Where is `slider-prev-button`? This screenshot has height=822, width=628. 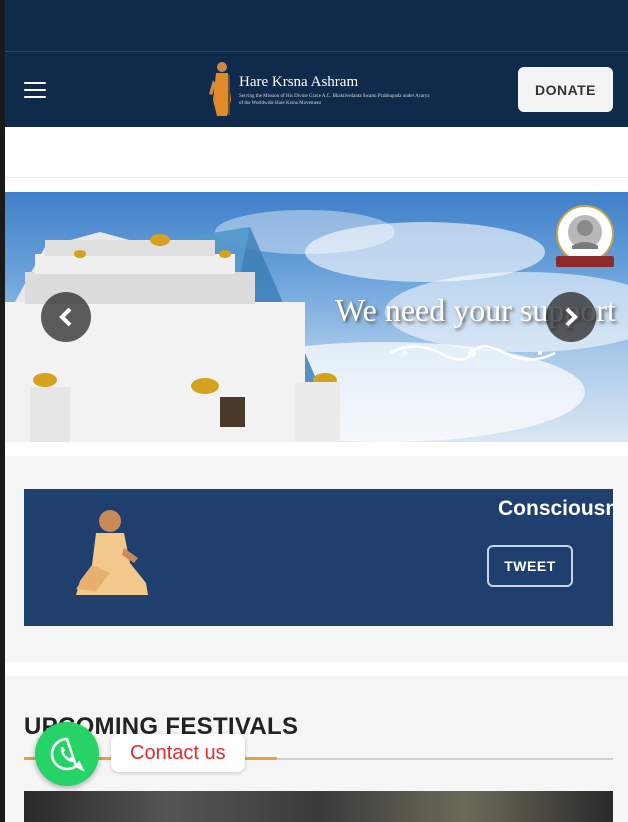
slider-prev-button is located at coordinates (66, 317).